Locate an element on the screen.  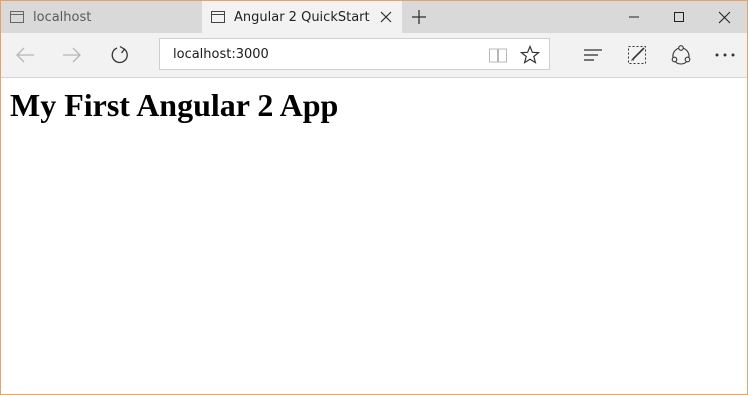
back-button is located at coordinates (25, 55).